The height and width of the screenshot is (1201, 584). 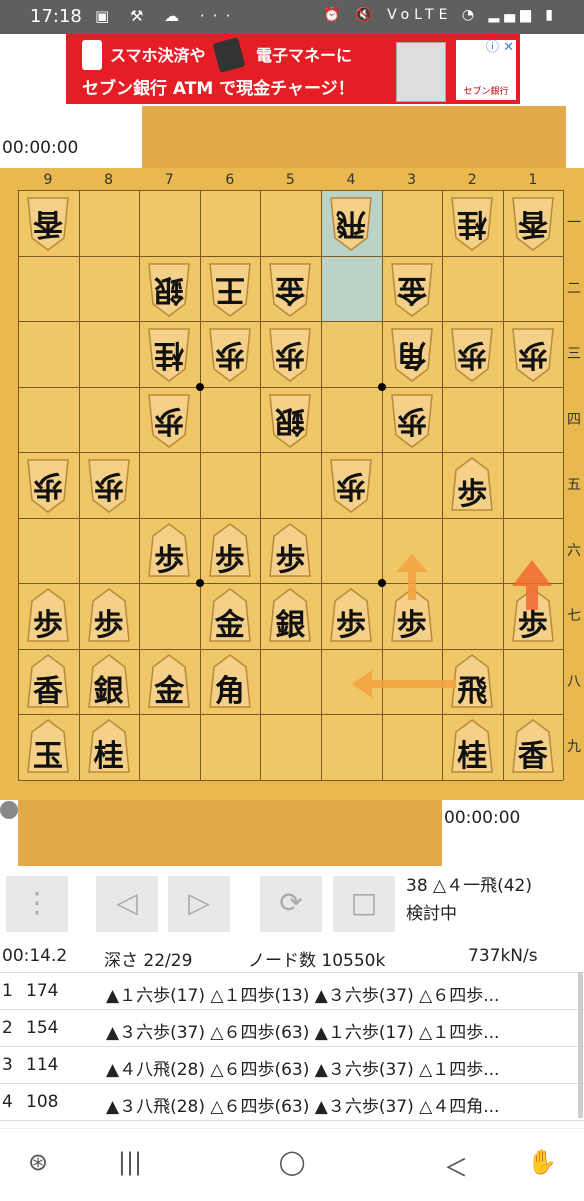 I want to click on pv-score: 114, so click(x=42, y=1065).